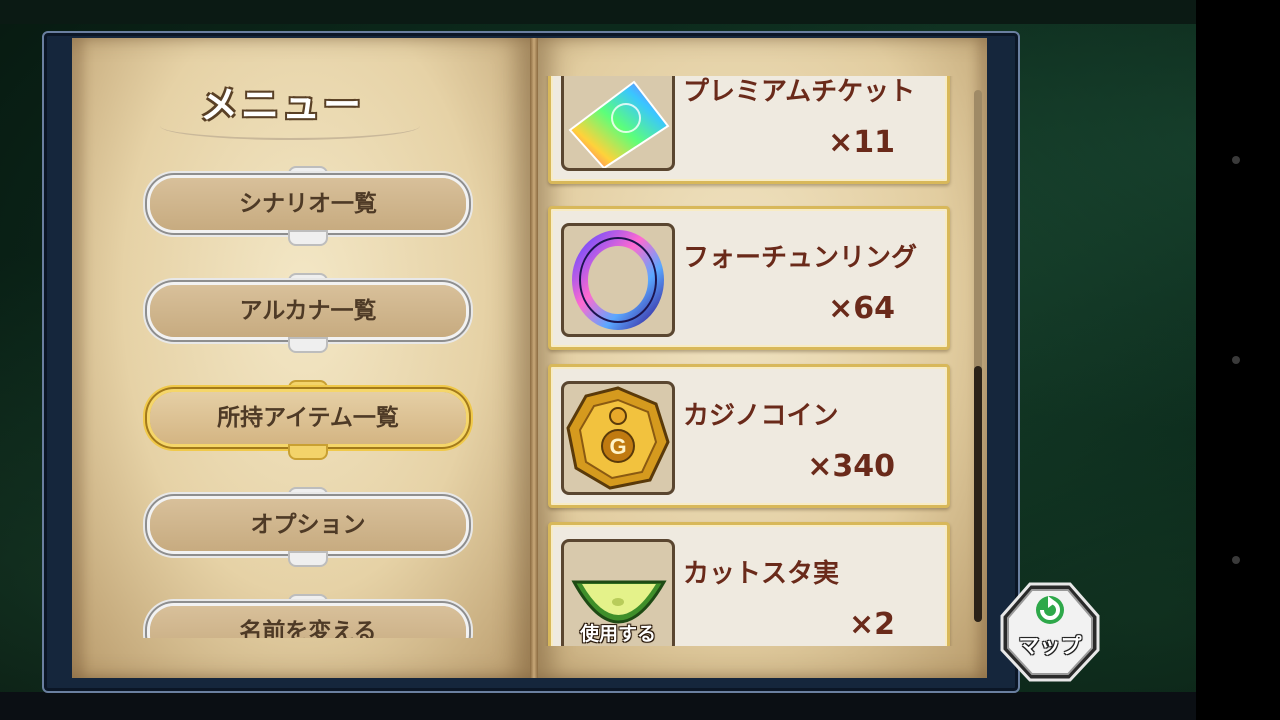  I want to click on casino-coin-icon: G, so click(618, 438).